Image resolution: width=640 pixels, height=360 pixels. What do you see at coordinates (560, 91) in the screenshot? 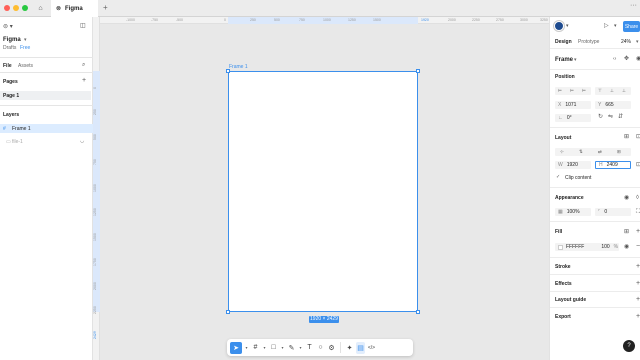
I see `align-left-icon: ⊨` at bounding box center [560, 91].